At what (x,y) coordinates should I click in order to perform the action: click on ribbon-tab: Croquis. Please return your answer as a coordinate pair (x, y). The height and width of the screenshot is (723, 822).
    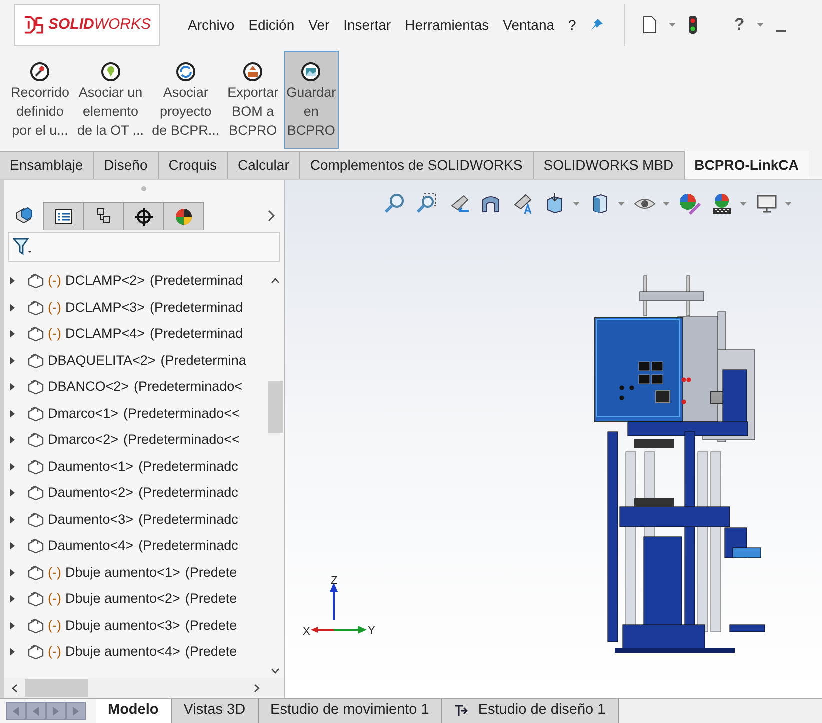
    Looking at the image, I should click on (193, 165).